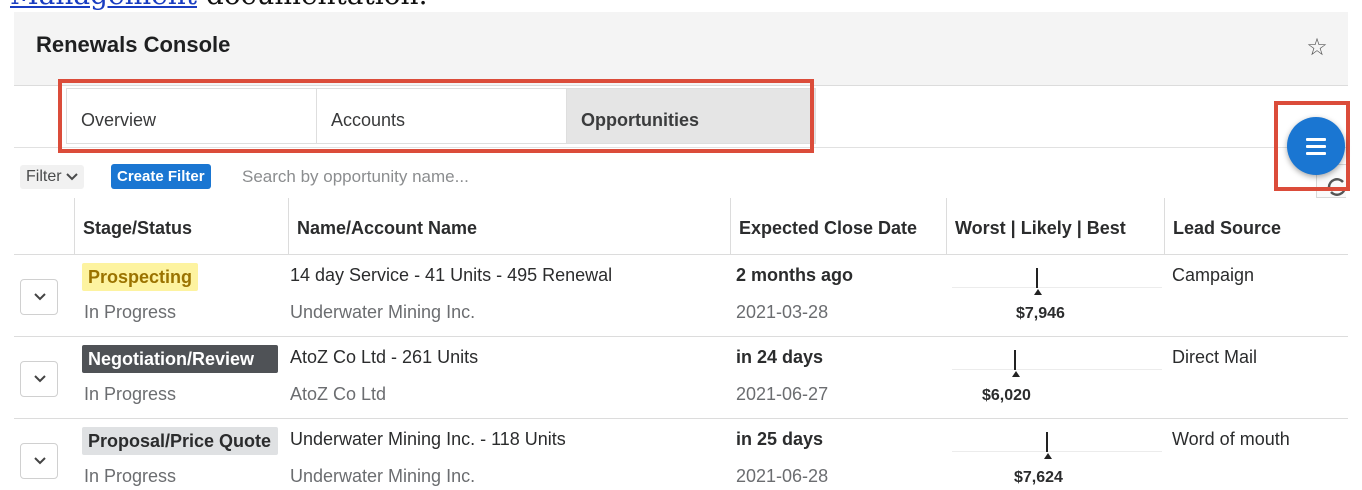 This screenshot has width=1362, height=490. I want to click on documentation-text: documentation., so click(312, 5).